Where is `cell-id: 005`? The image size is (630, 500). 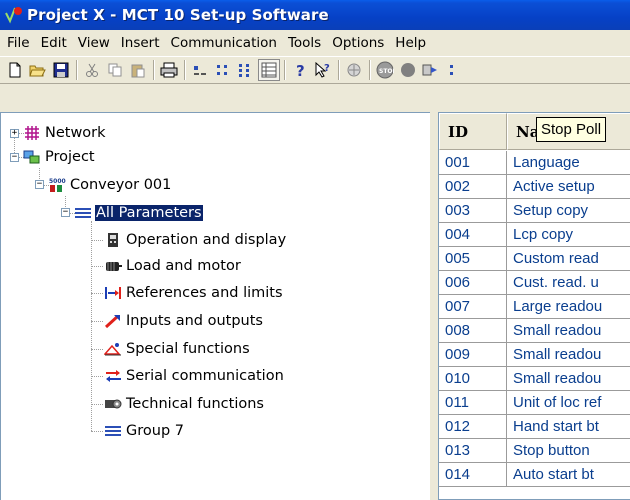 cell-id: 005 is located at coordinates (473, 259).